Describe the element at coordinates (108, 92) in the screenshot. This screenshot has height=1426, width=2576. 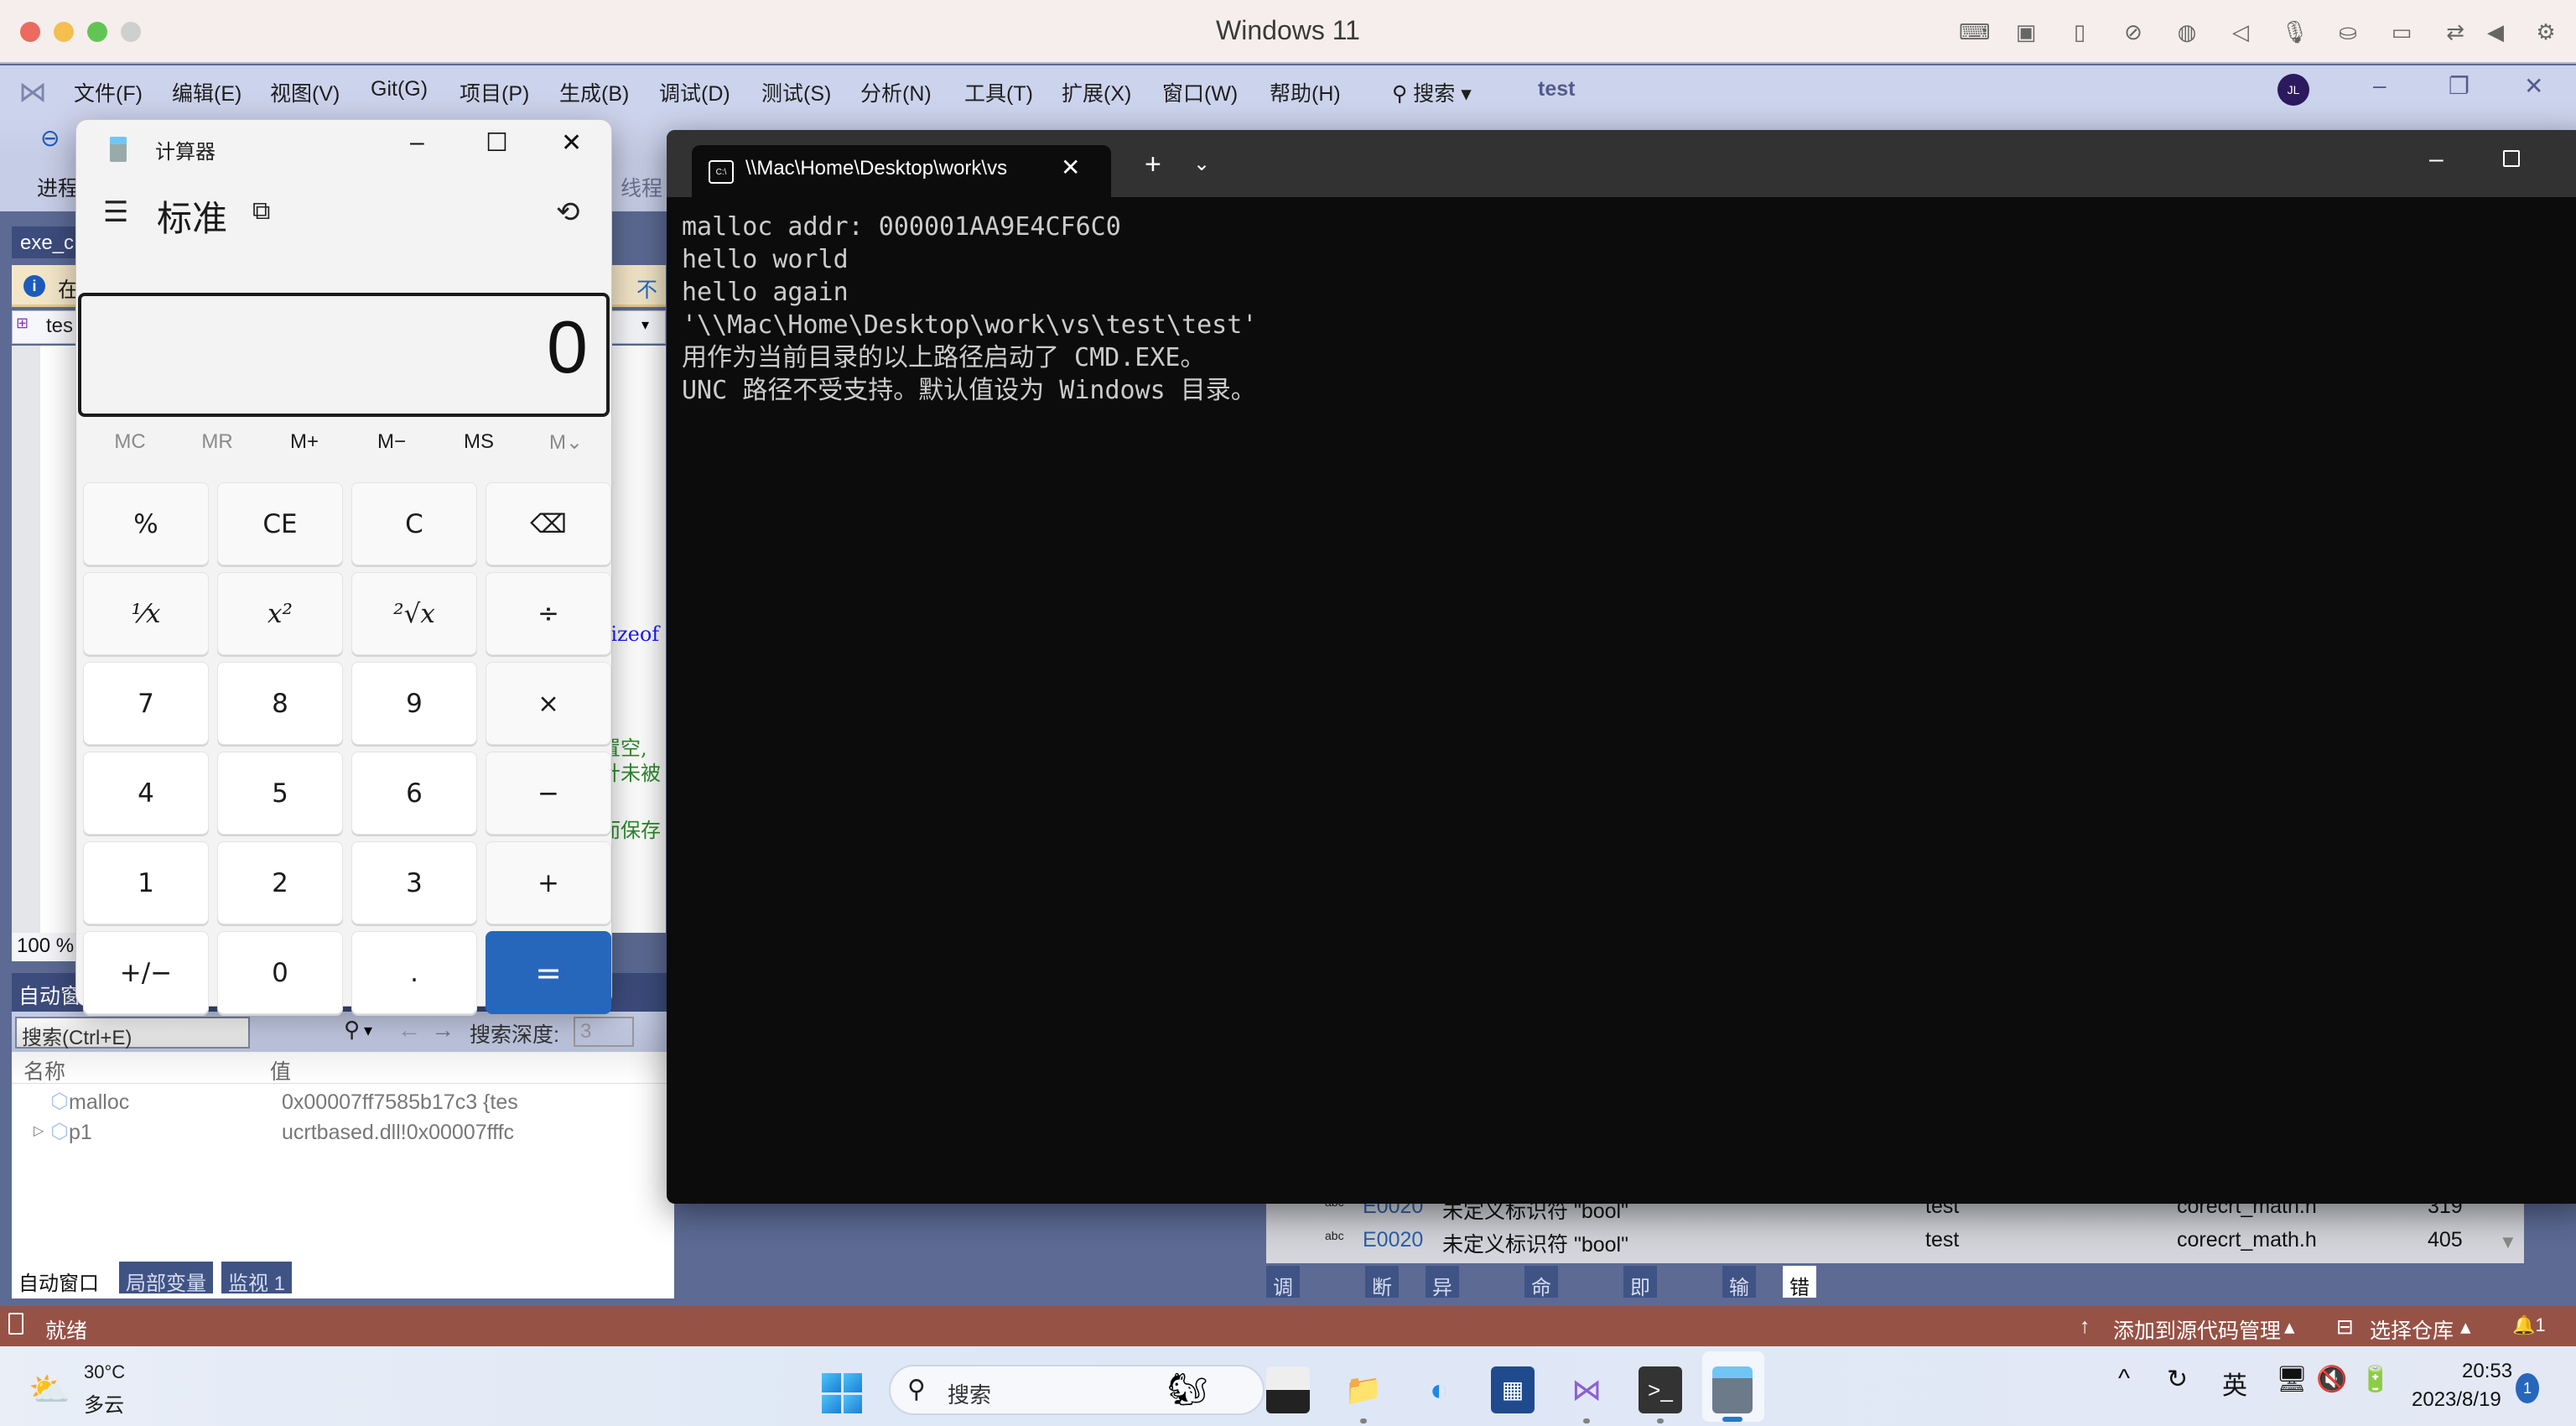
I see `menu-file: 文件(F)` at that location.